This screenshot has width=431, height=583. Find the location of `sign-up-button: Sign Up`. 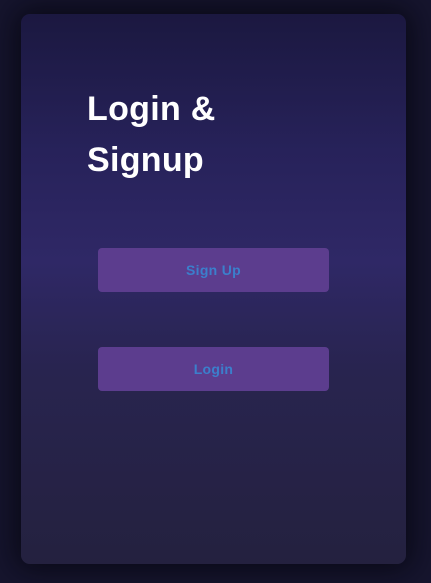

sign-up-button: Sign Up is located at coordinates (213, 270).